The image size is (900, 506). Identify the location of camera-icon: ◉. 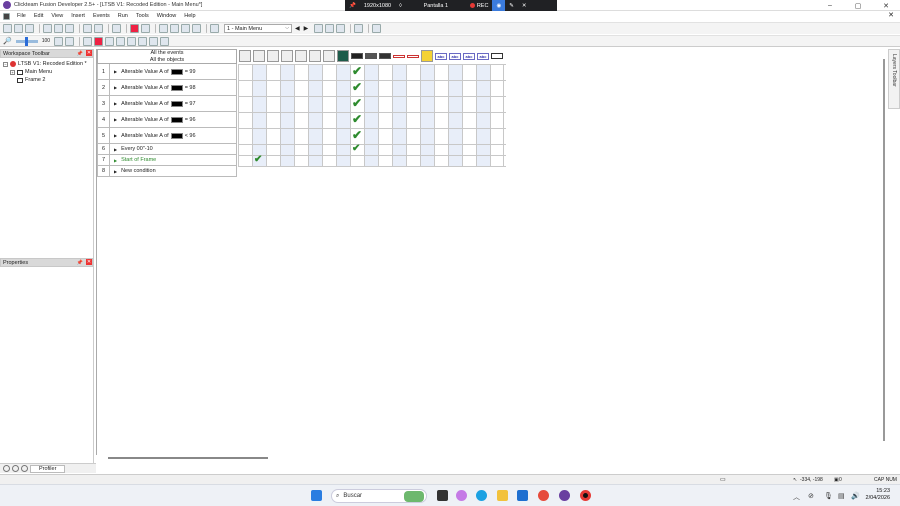
(499, 5).